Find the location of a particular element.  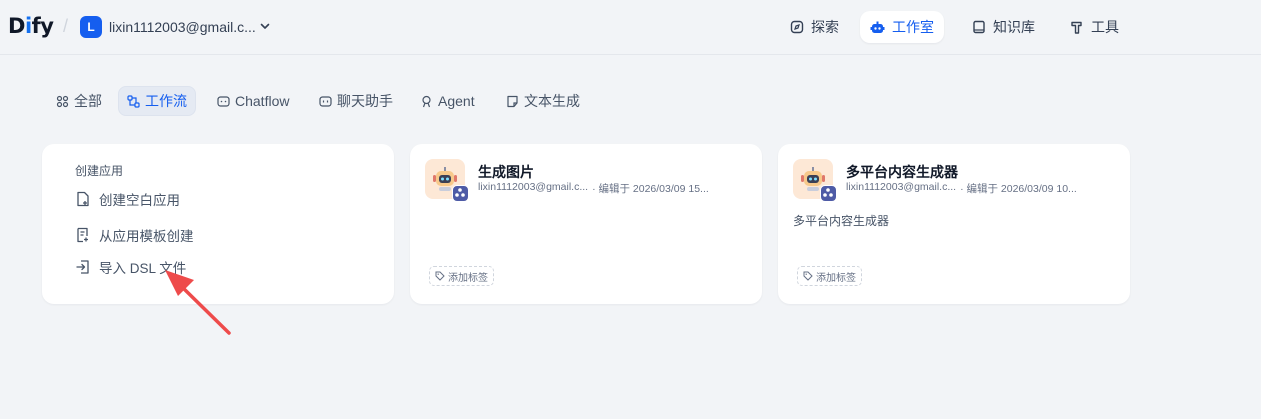

file-plus-icon is located at coordinates (83, 199).